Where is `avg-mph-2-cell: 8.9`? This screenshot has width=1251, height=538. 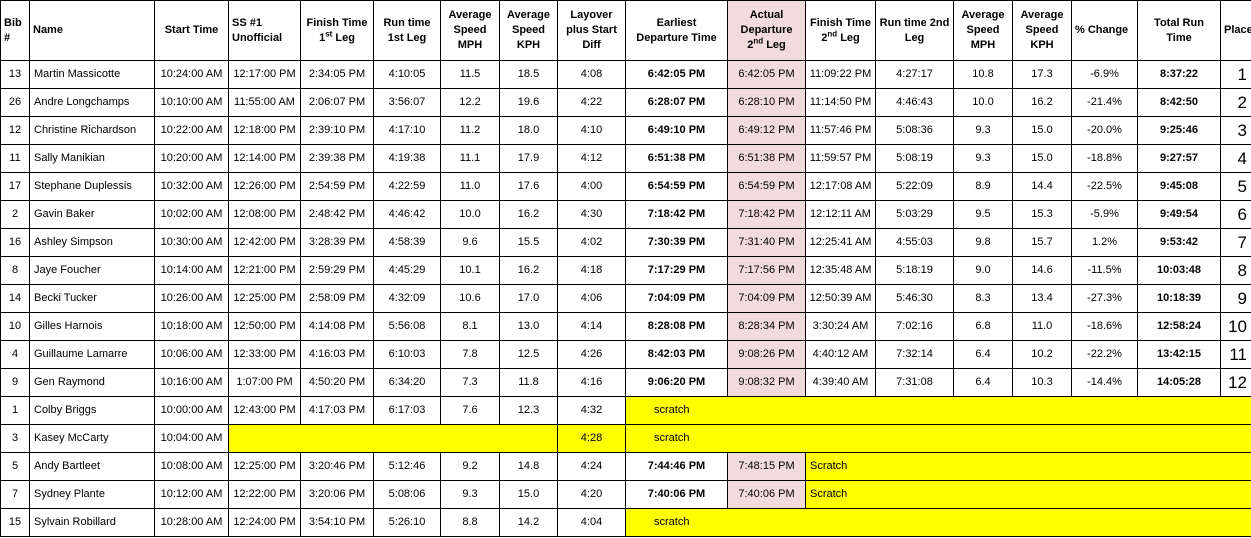 avg-mph-2-cell: 8.9 is located at coordinates (983, 186).